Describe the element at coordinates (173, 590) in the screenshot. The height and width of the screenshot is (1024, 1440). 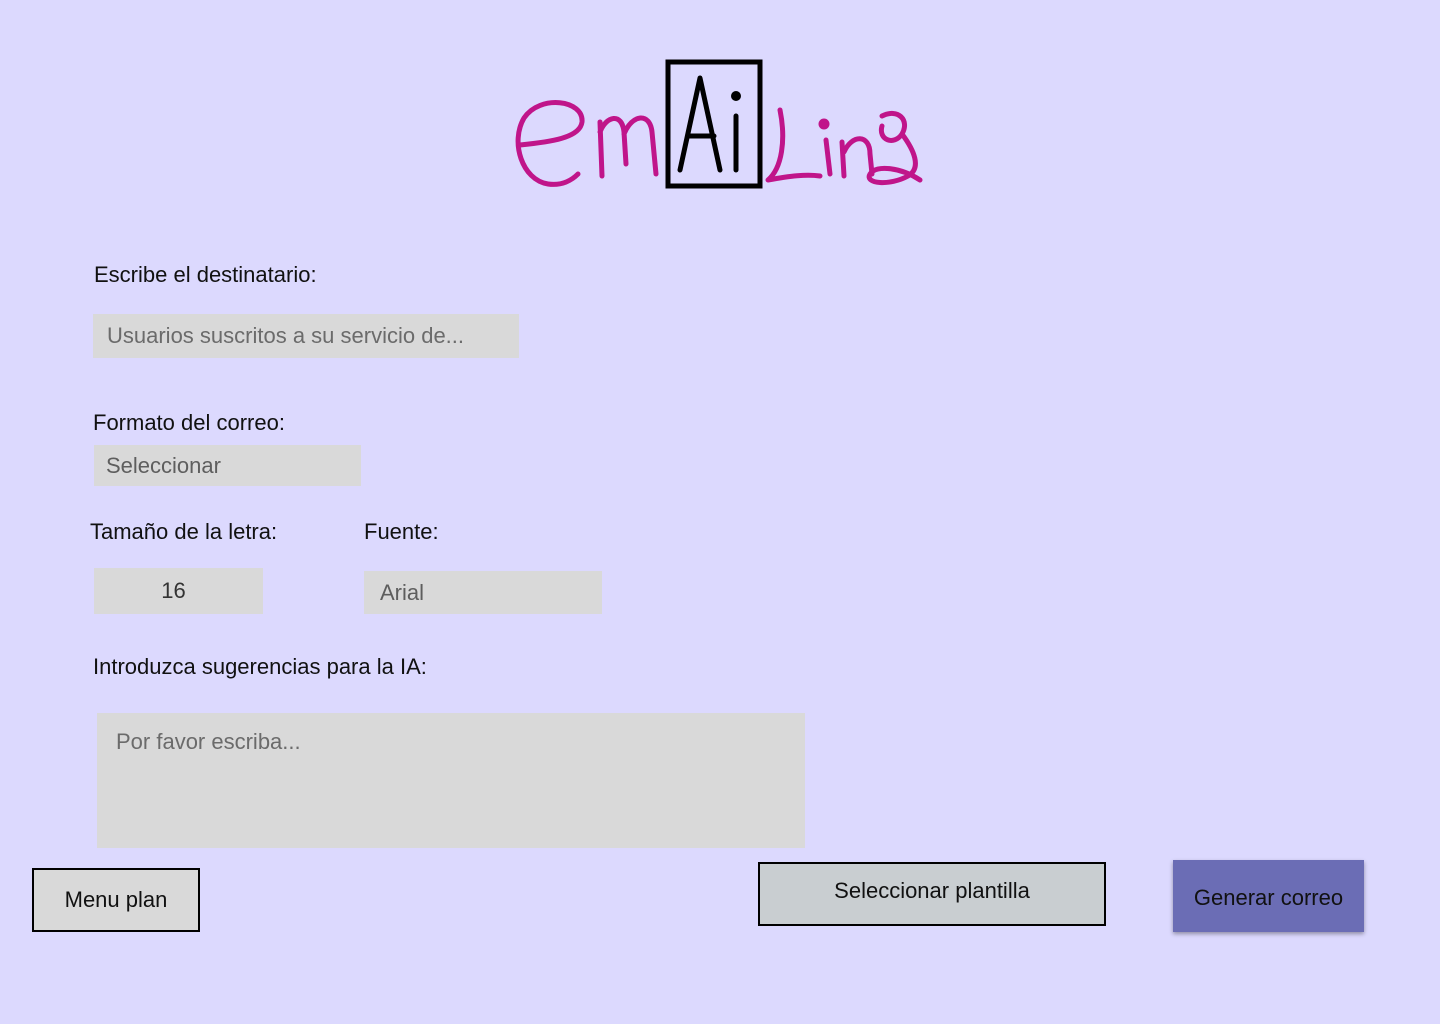
I see `font-size-value: 16` at that location.